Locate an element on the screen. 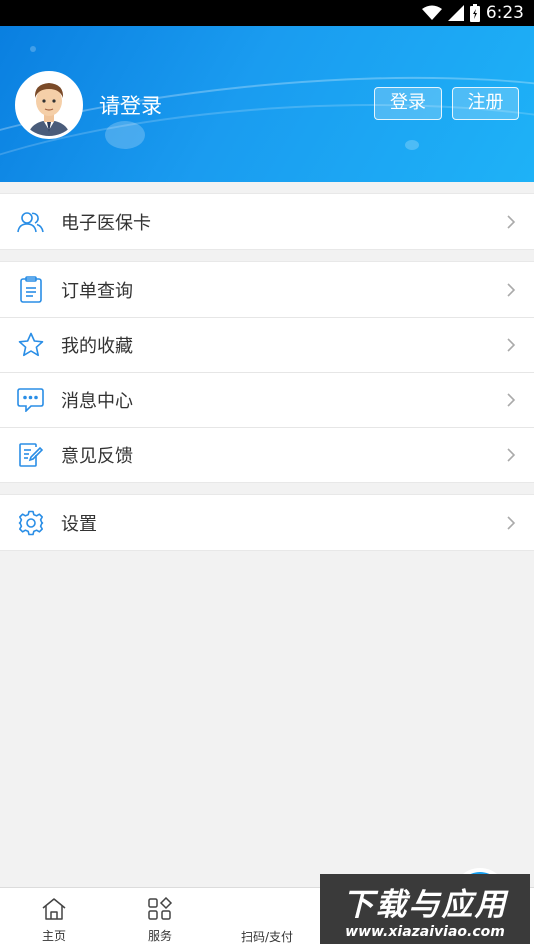 This screenshot has width=534, height=950. register-button: 注册 is located at coordinates (485, 103).